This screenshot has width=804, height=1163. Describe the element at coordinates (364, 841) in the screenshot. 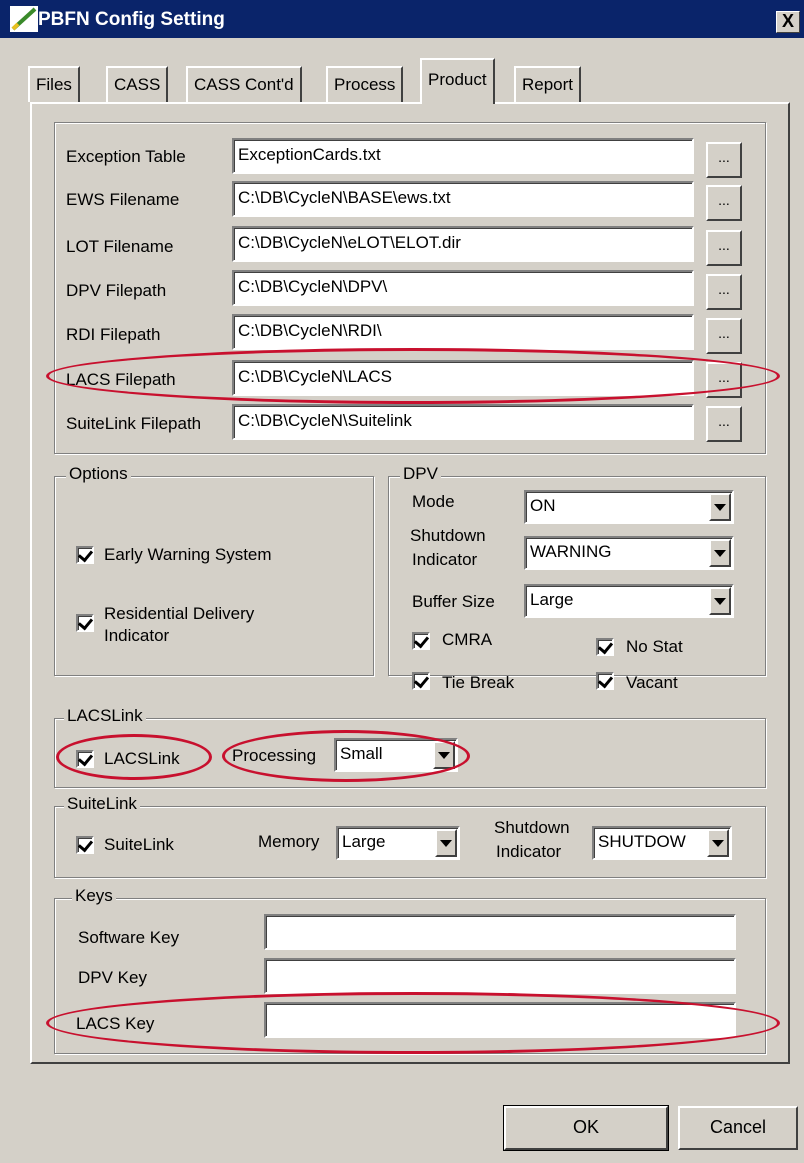

I see `suitelink-memory-value: Large` at that location.